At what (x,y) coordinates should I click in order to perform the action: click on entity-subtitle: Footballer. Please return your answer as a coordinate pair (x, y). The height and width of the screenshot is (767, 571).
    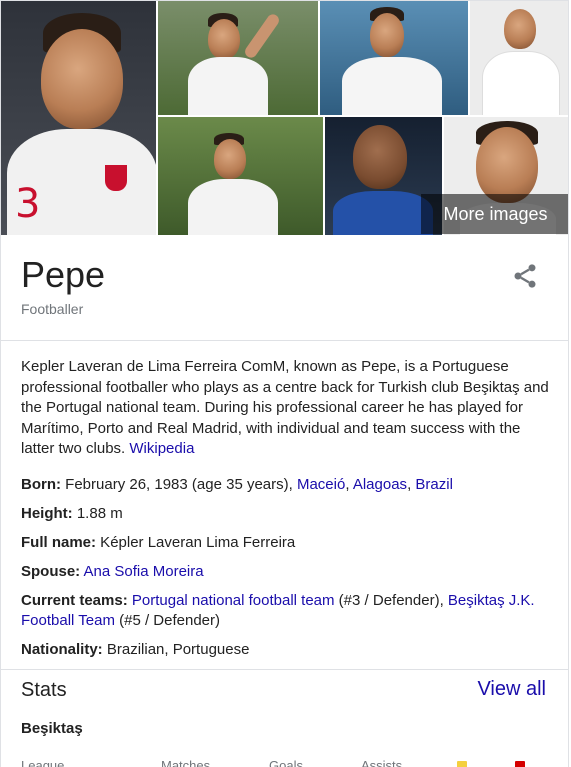
    Looking at the image, I should click on (52, 309).